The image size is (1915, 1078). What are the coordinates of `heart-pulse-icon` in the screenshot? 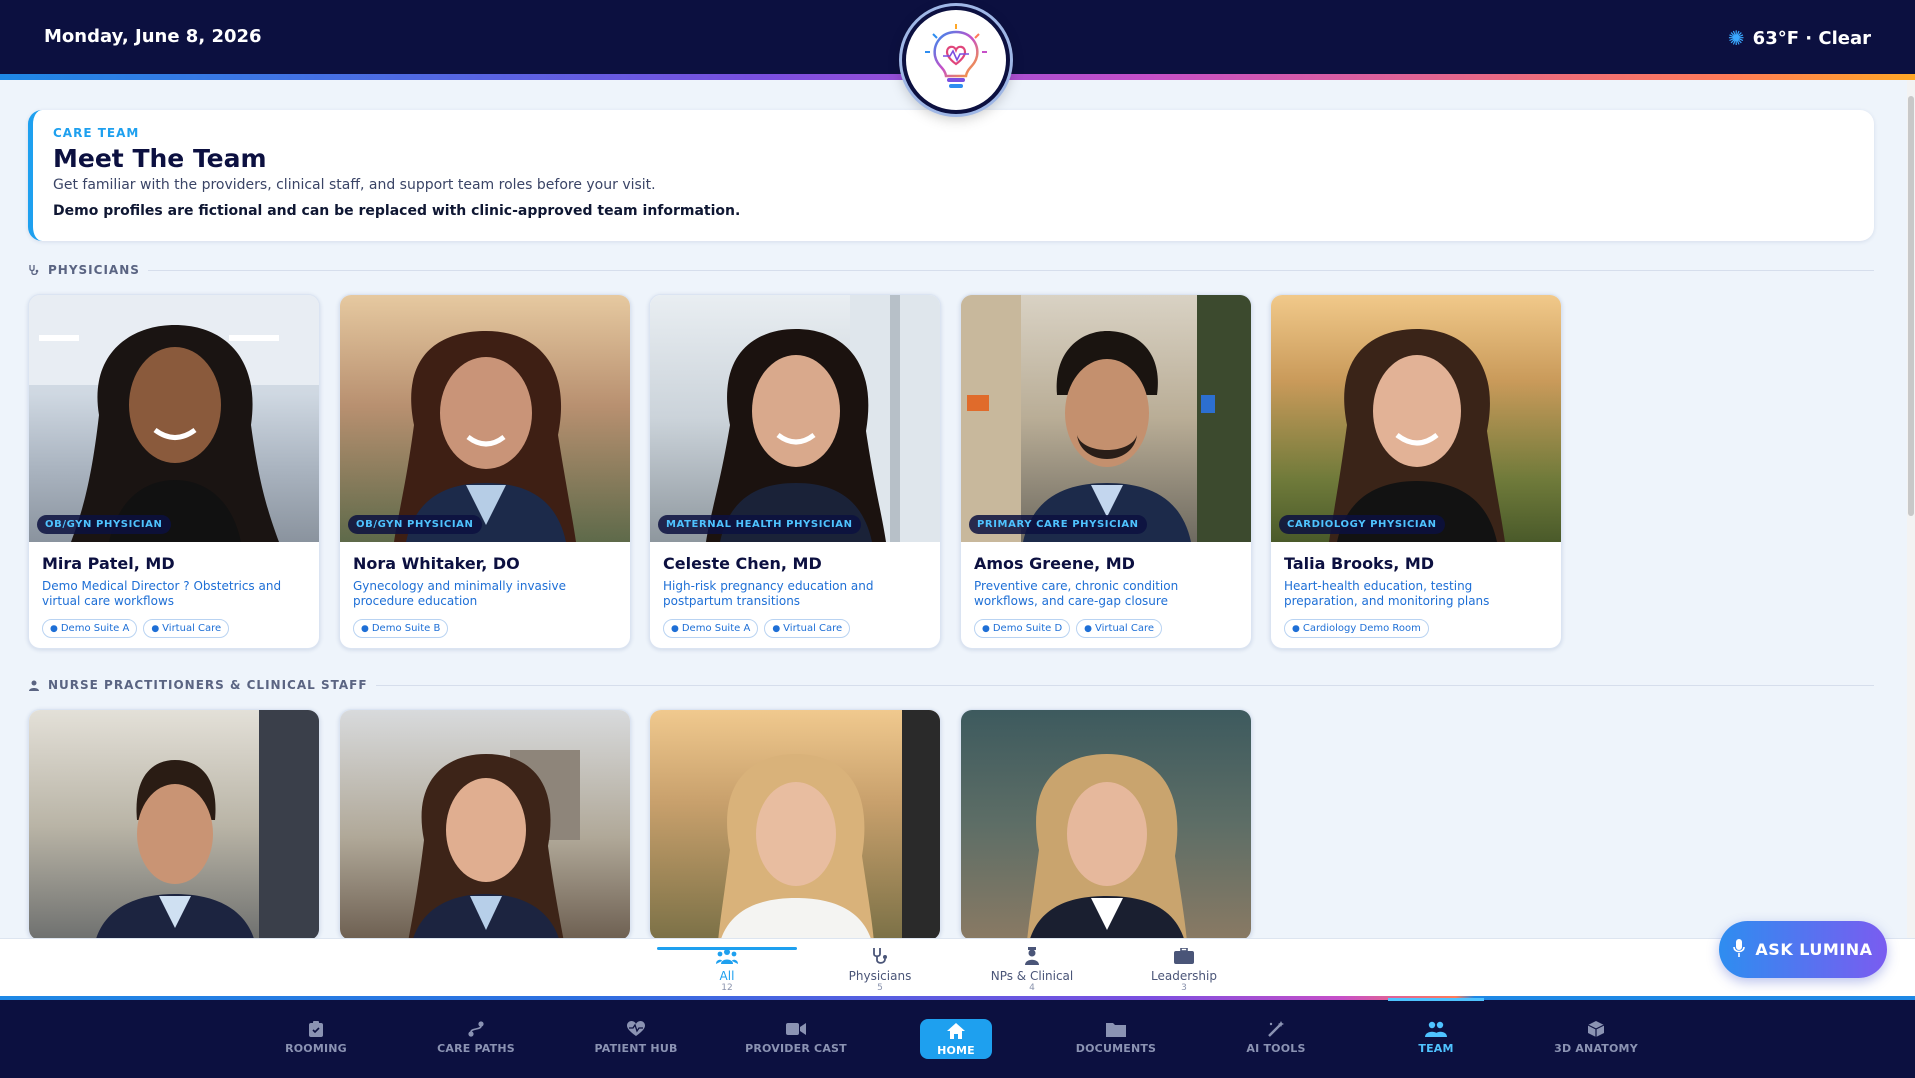 It's located at (636, 1029).